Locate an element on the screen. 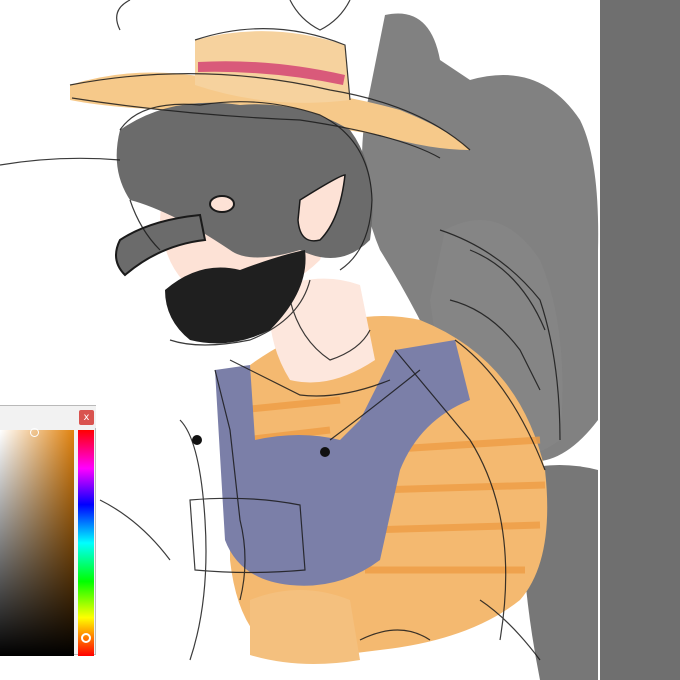  hue-slider is located at coordinates (86, 543).